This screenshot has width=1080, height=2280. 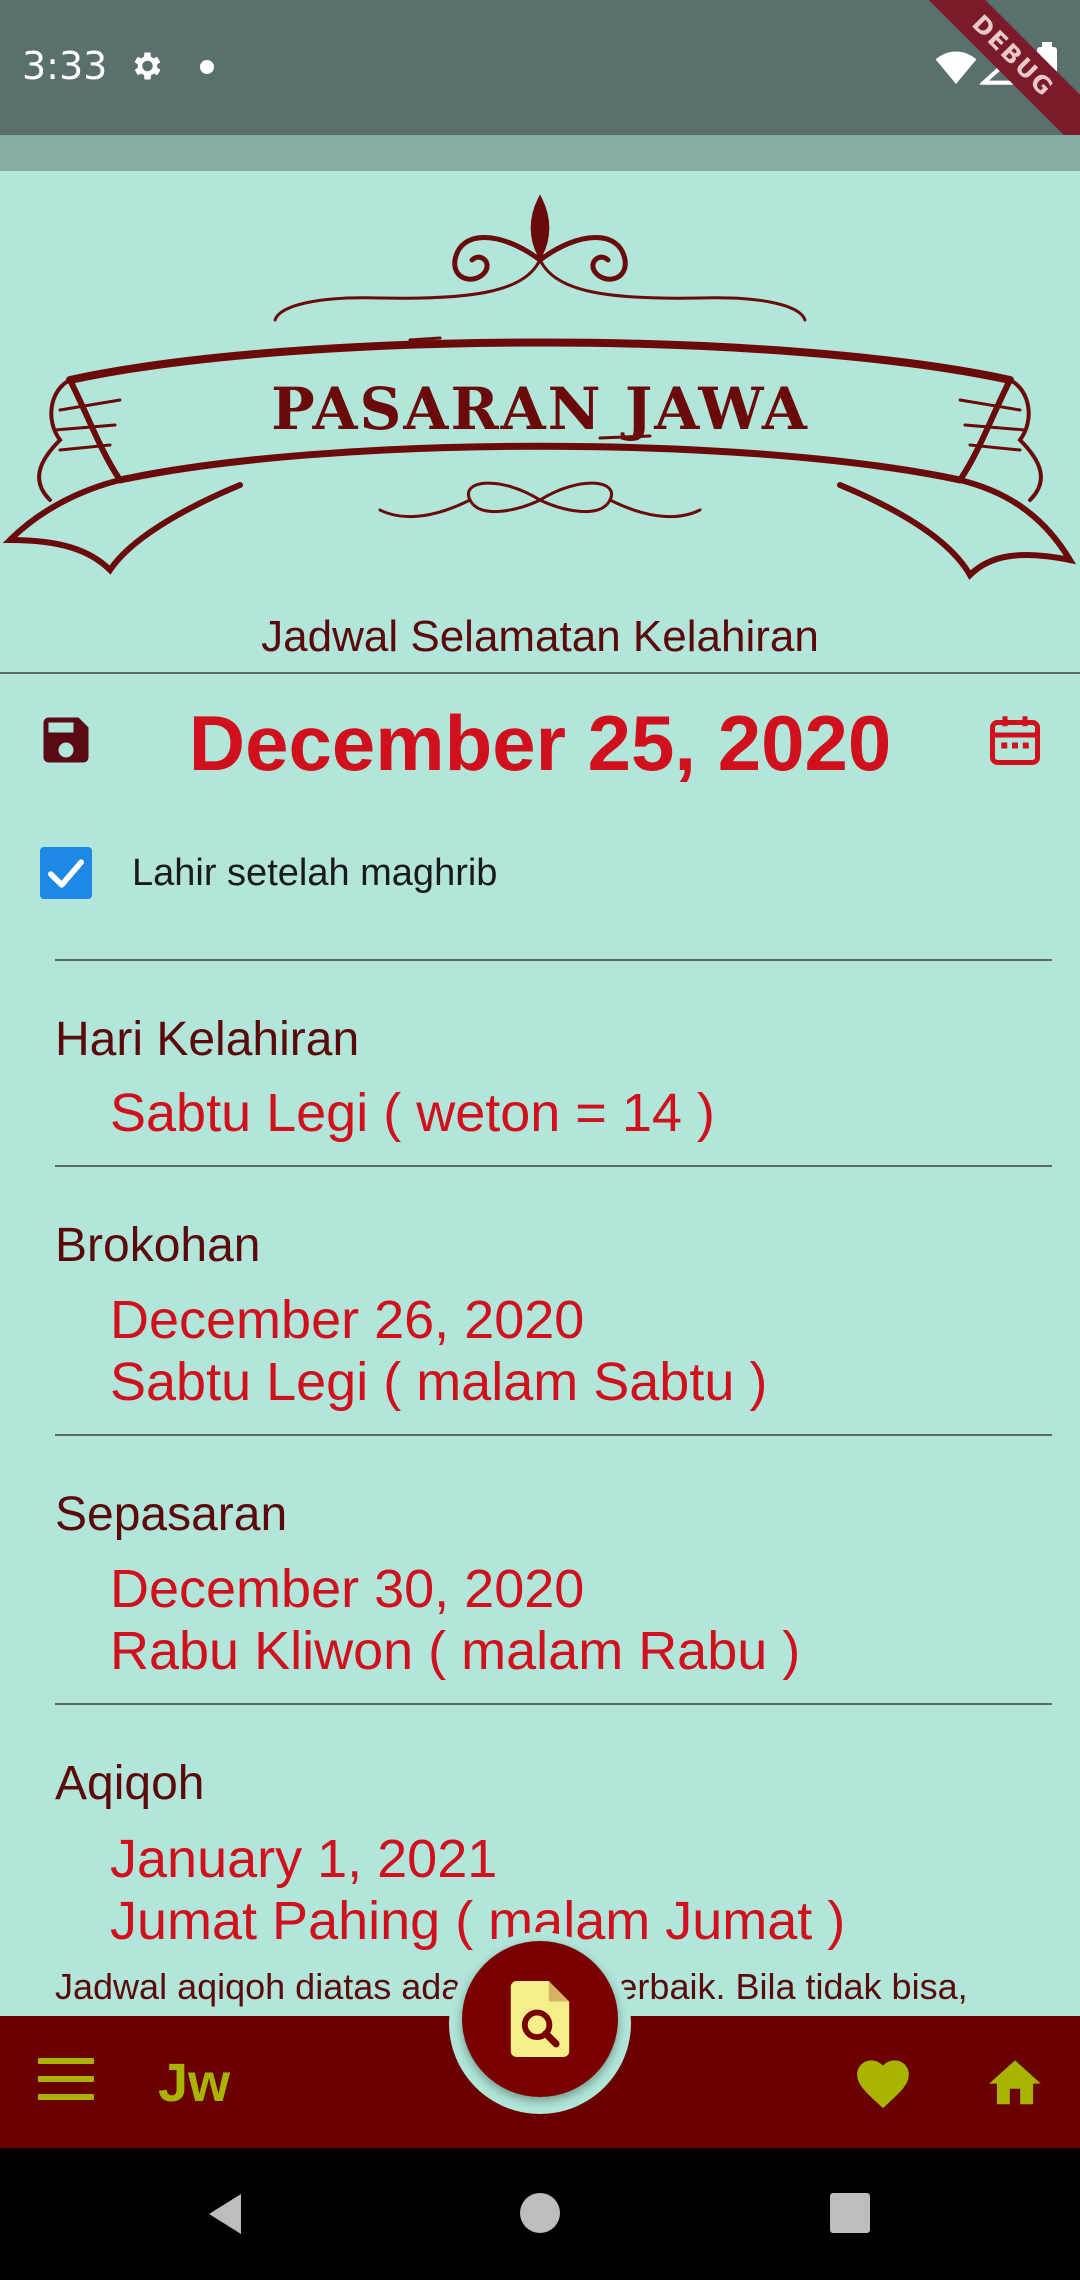 I want to click on status-time: 3:33, so click(x=65, y=66).